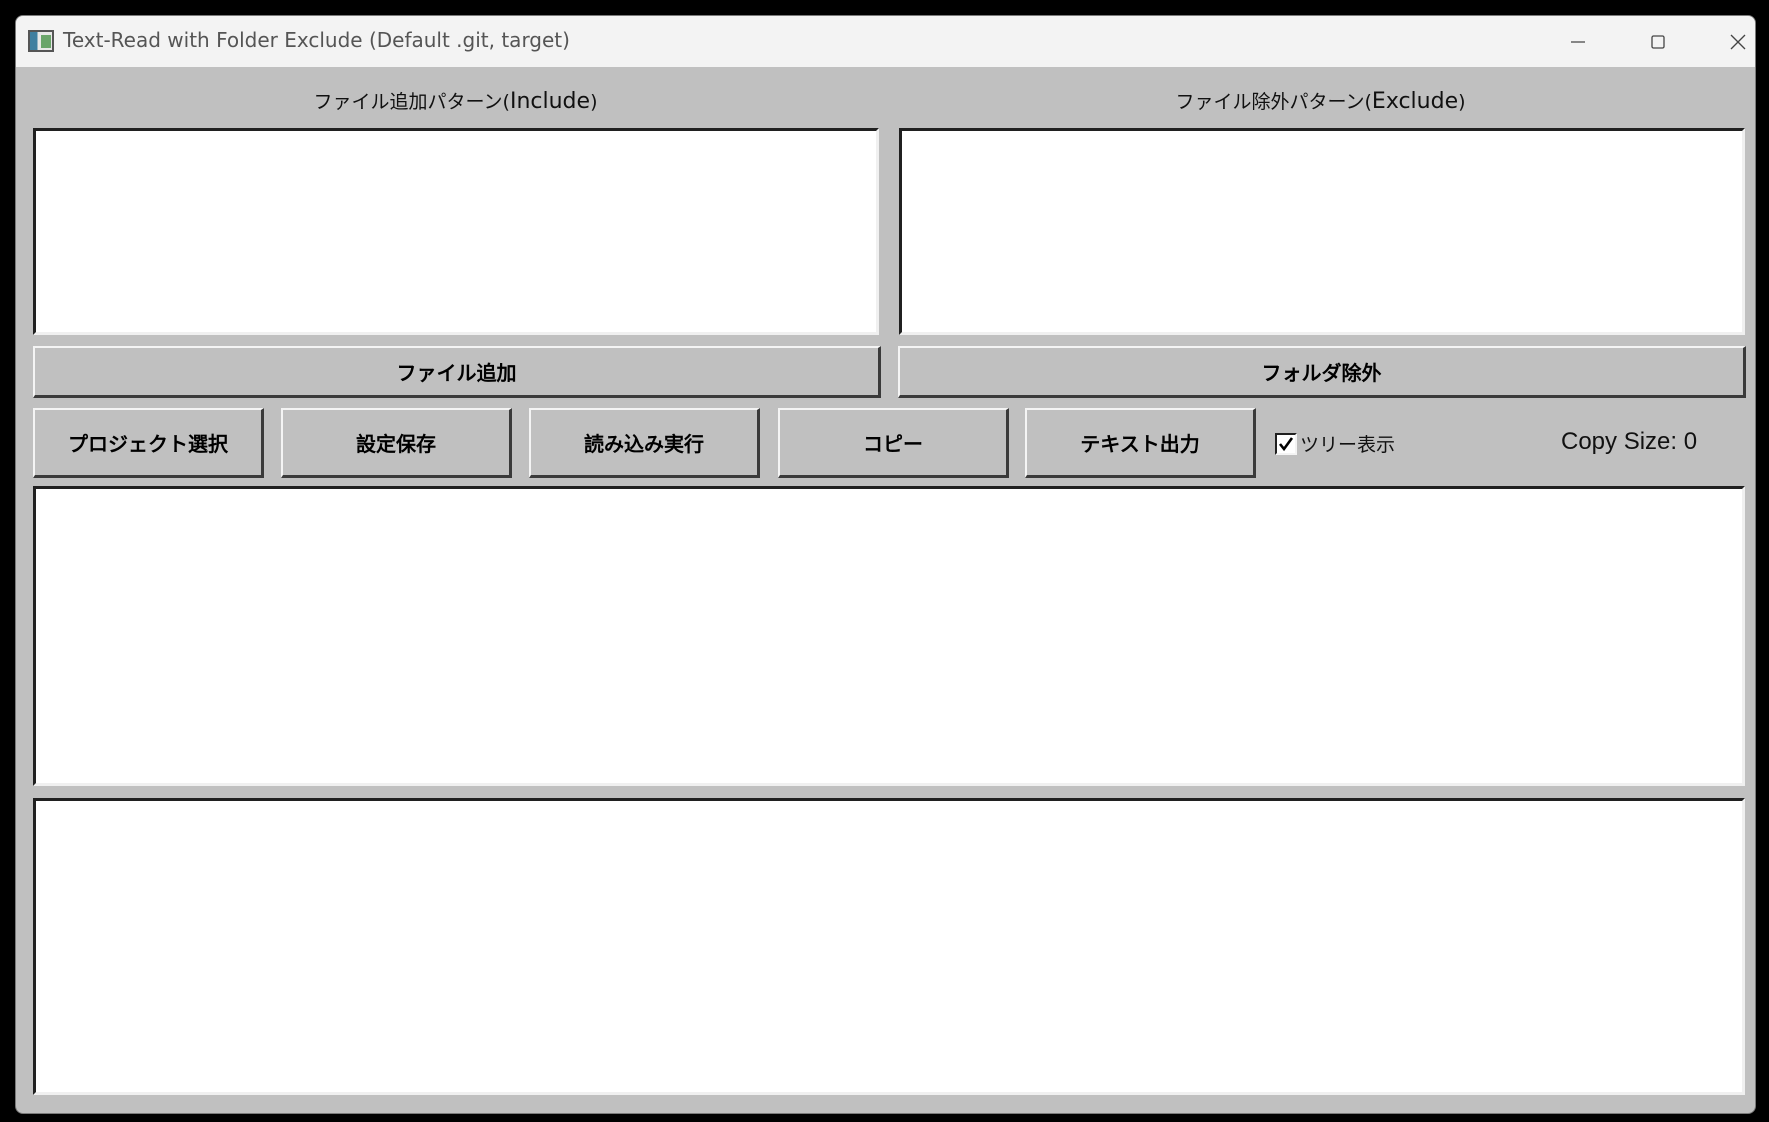 The image size is (1769, 1122). Describe the element at coordinates (550, 101) in the screenshot. I see `include-label-en: Include` at that location.